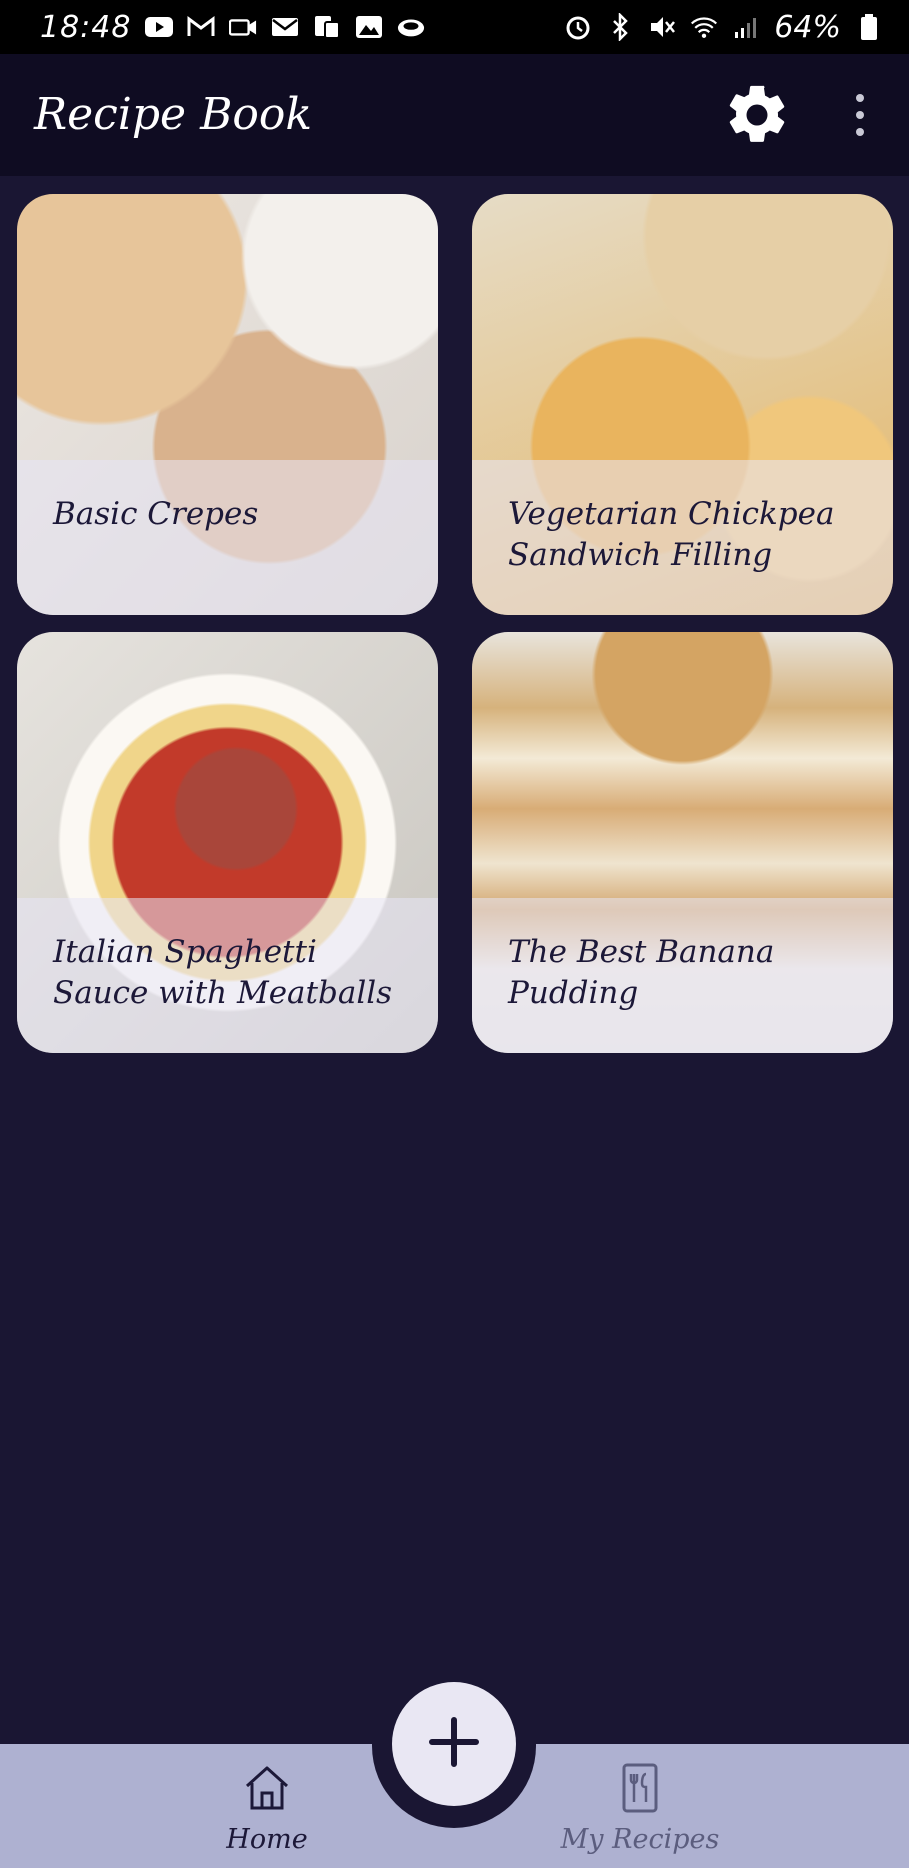 Image resolution: width=909 pixels, height=1868 pixels. I want to click on add-recipe-button, so click(454, 1744).